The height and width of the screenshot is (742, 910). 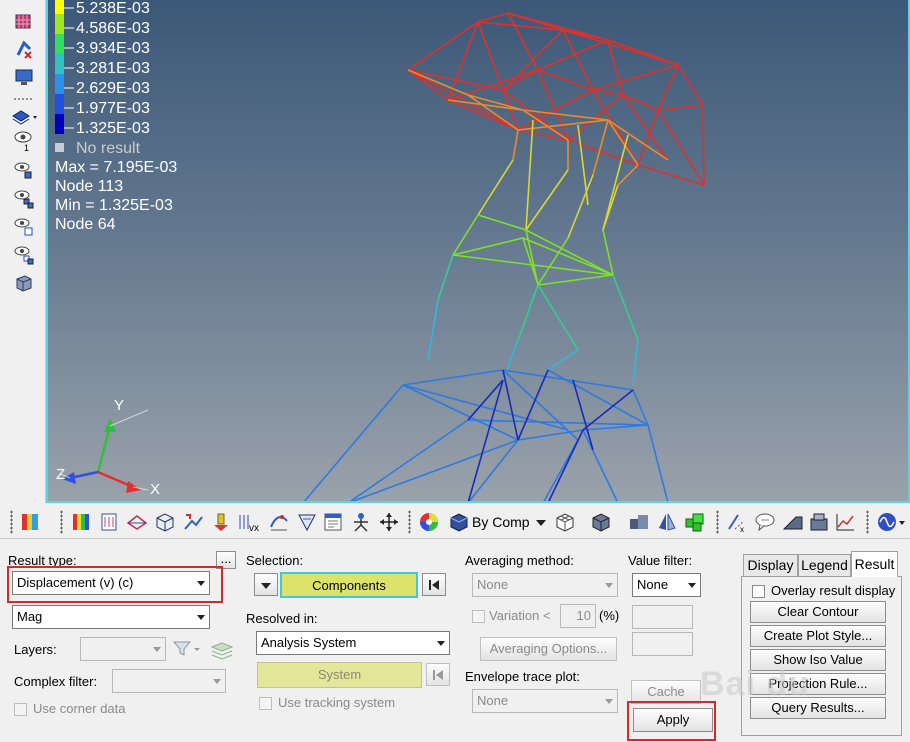 What do you see at coordinates (845, 522) in the screenshot?
I see `plot-graph-icon` at bounding box center [845, 522].